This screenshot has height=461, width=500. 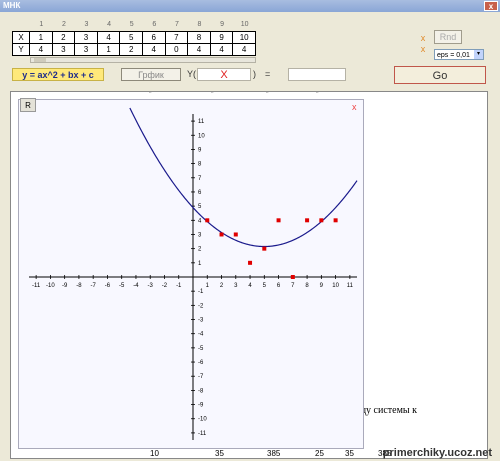 I want to click on x-cell: 1, so click(x=41, y=37).